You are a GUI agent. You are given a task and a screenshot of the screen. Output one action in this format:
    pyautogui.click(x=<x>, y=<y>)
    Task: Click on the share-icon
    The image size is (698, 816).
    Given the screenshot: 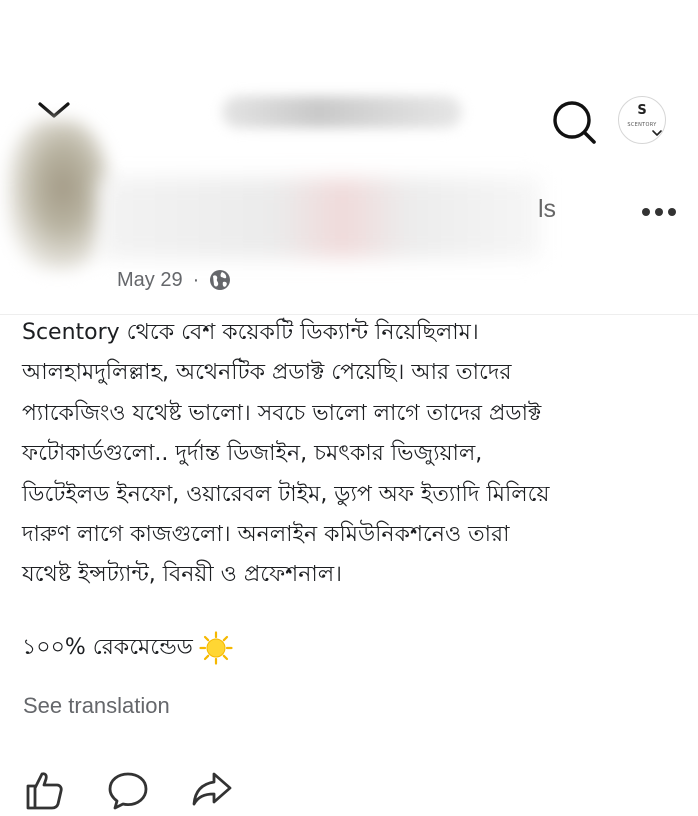 What is the action you would take?
    pyautogui.click(x=212, y=789)
    